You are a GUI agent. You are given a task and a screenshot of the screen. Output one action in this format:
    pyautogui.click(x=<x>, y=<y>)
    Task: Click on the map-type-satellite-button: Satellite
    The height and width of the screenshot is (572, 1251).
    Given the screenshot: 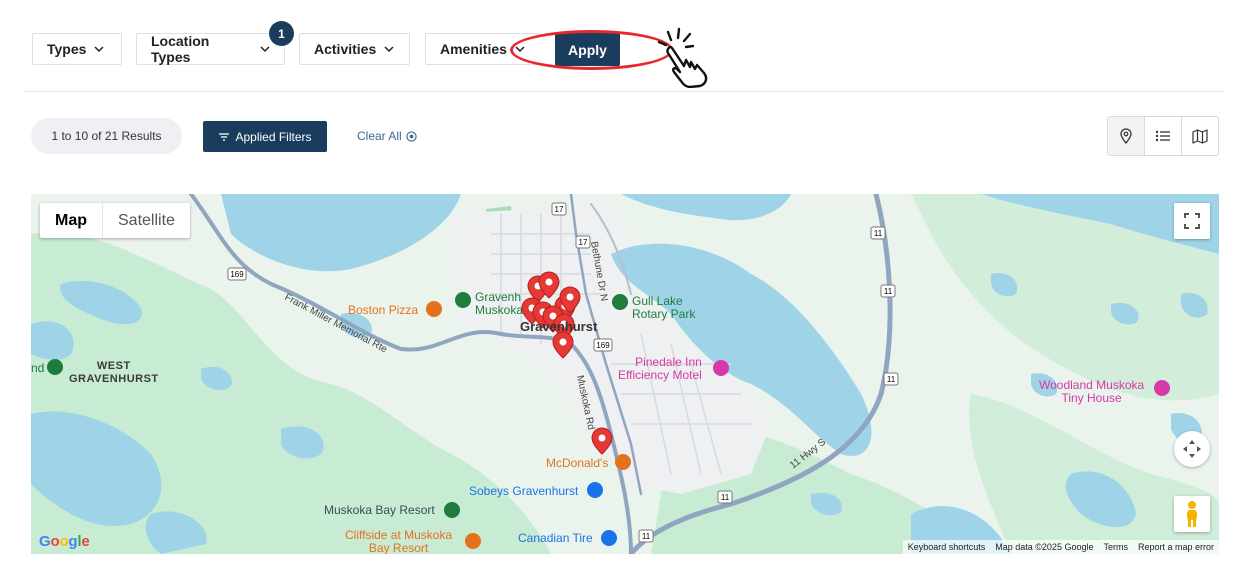 What is the action you would take?
    pyautogui.click(x=146, y=220)
    